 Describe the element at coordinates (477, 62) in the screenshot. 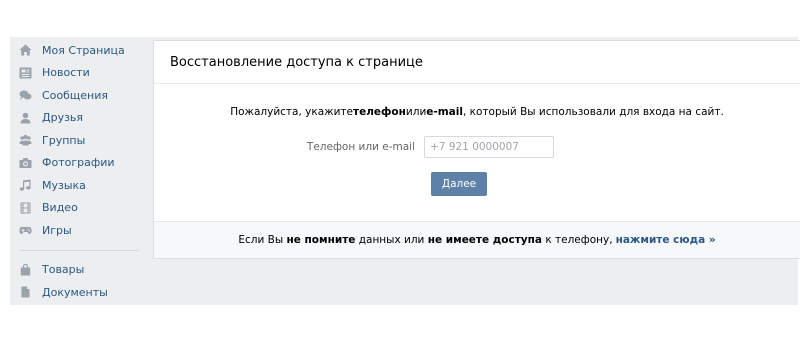

I see `card-header: Восстановление доступа к странице` at that location.